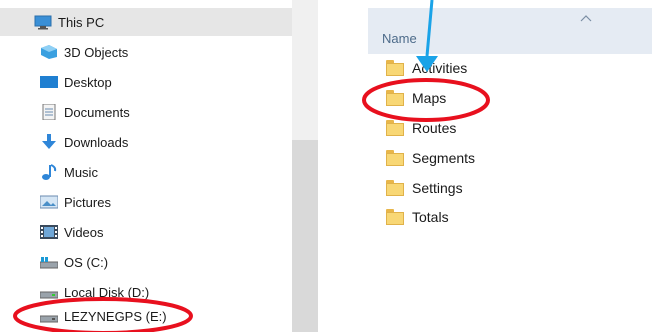 The height and width of the screenshot is (332, 652). What do you see at coordinates (305, 74) in the screenshot?
I see `scroll-track-upper` at bounding box center [305, 74].